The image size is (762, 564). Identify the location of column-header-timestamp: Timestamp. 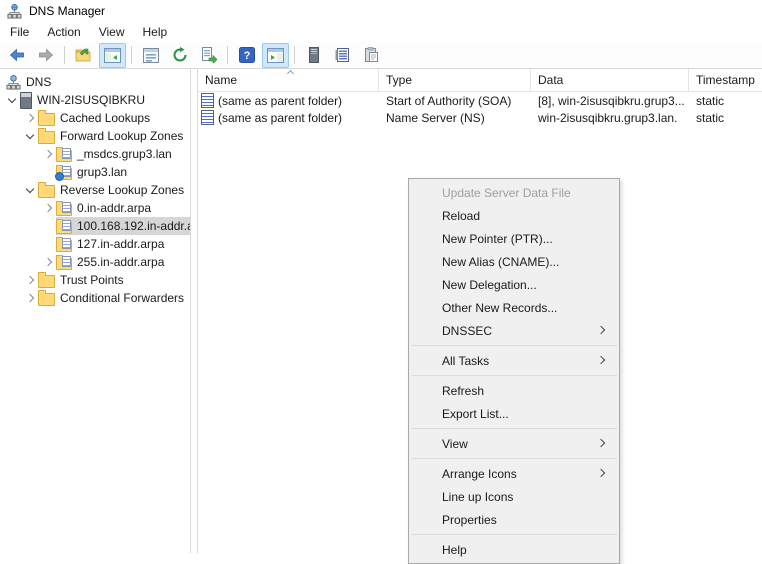
(725, 80).